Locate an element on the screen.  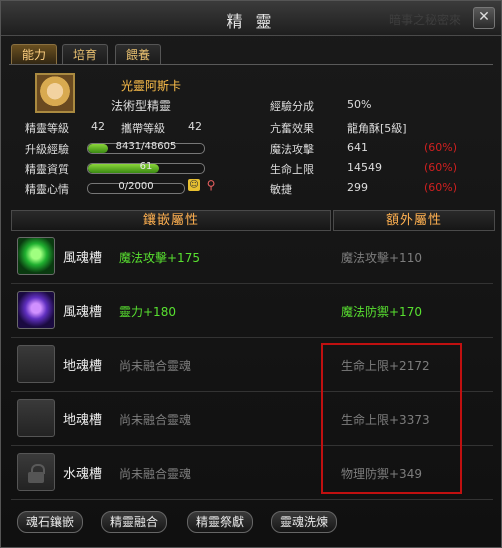
lock-icon is located at coordinates (36, 472).